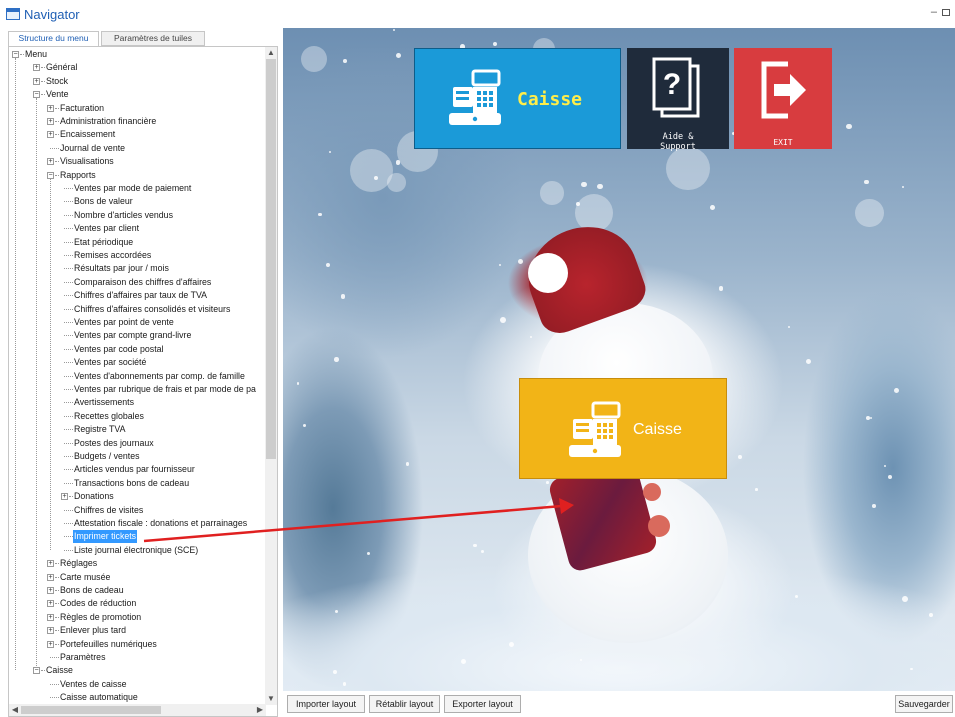 The height and width of the screenshot is (717, 955). What do you see at coordinates (91, 710) in the screenshot?
I see `h-scroll-thumb` at bounding box center [91, 710].